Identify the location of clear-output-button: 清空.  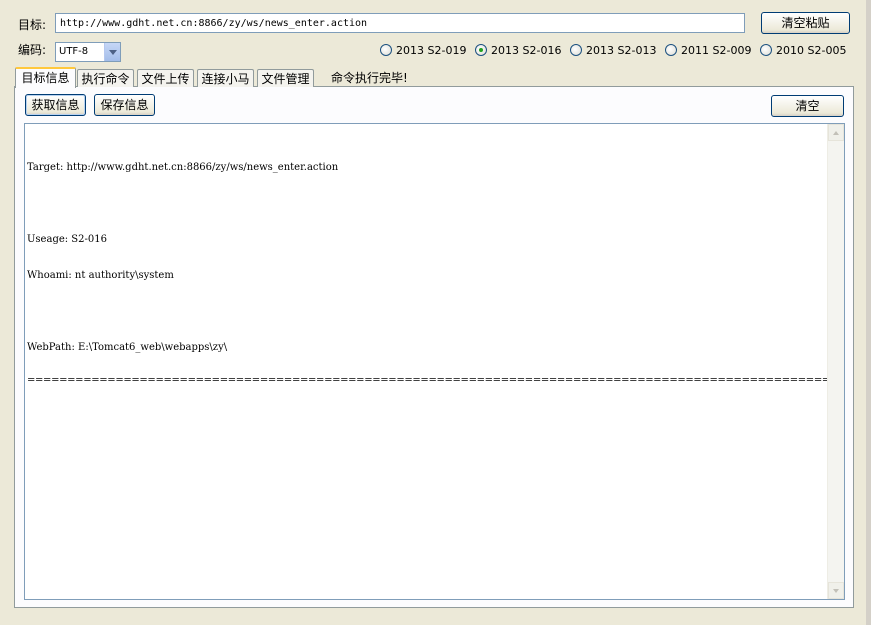
(807, 106).